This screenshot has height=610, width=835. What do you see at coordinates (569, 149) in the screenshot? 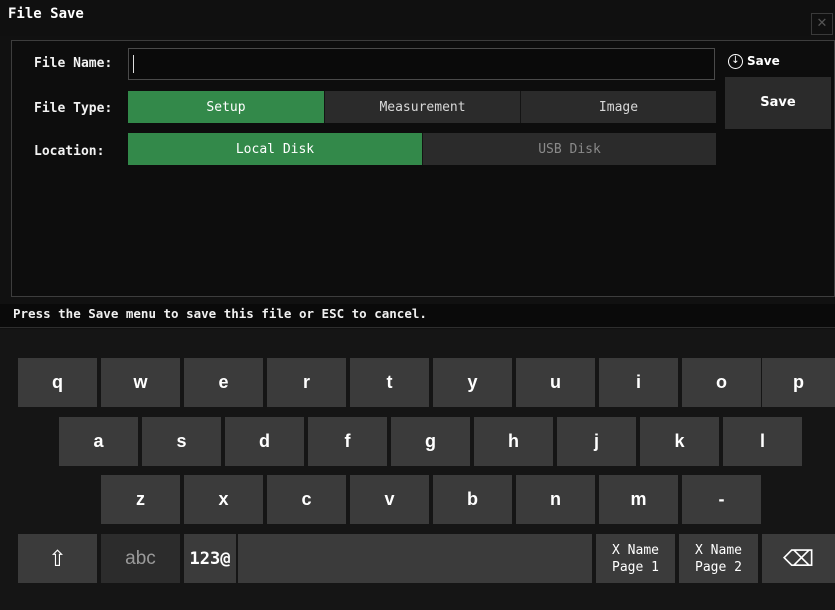
I see `location-usb-disk: USB Disk` at bounding box center [569, 149].